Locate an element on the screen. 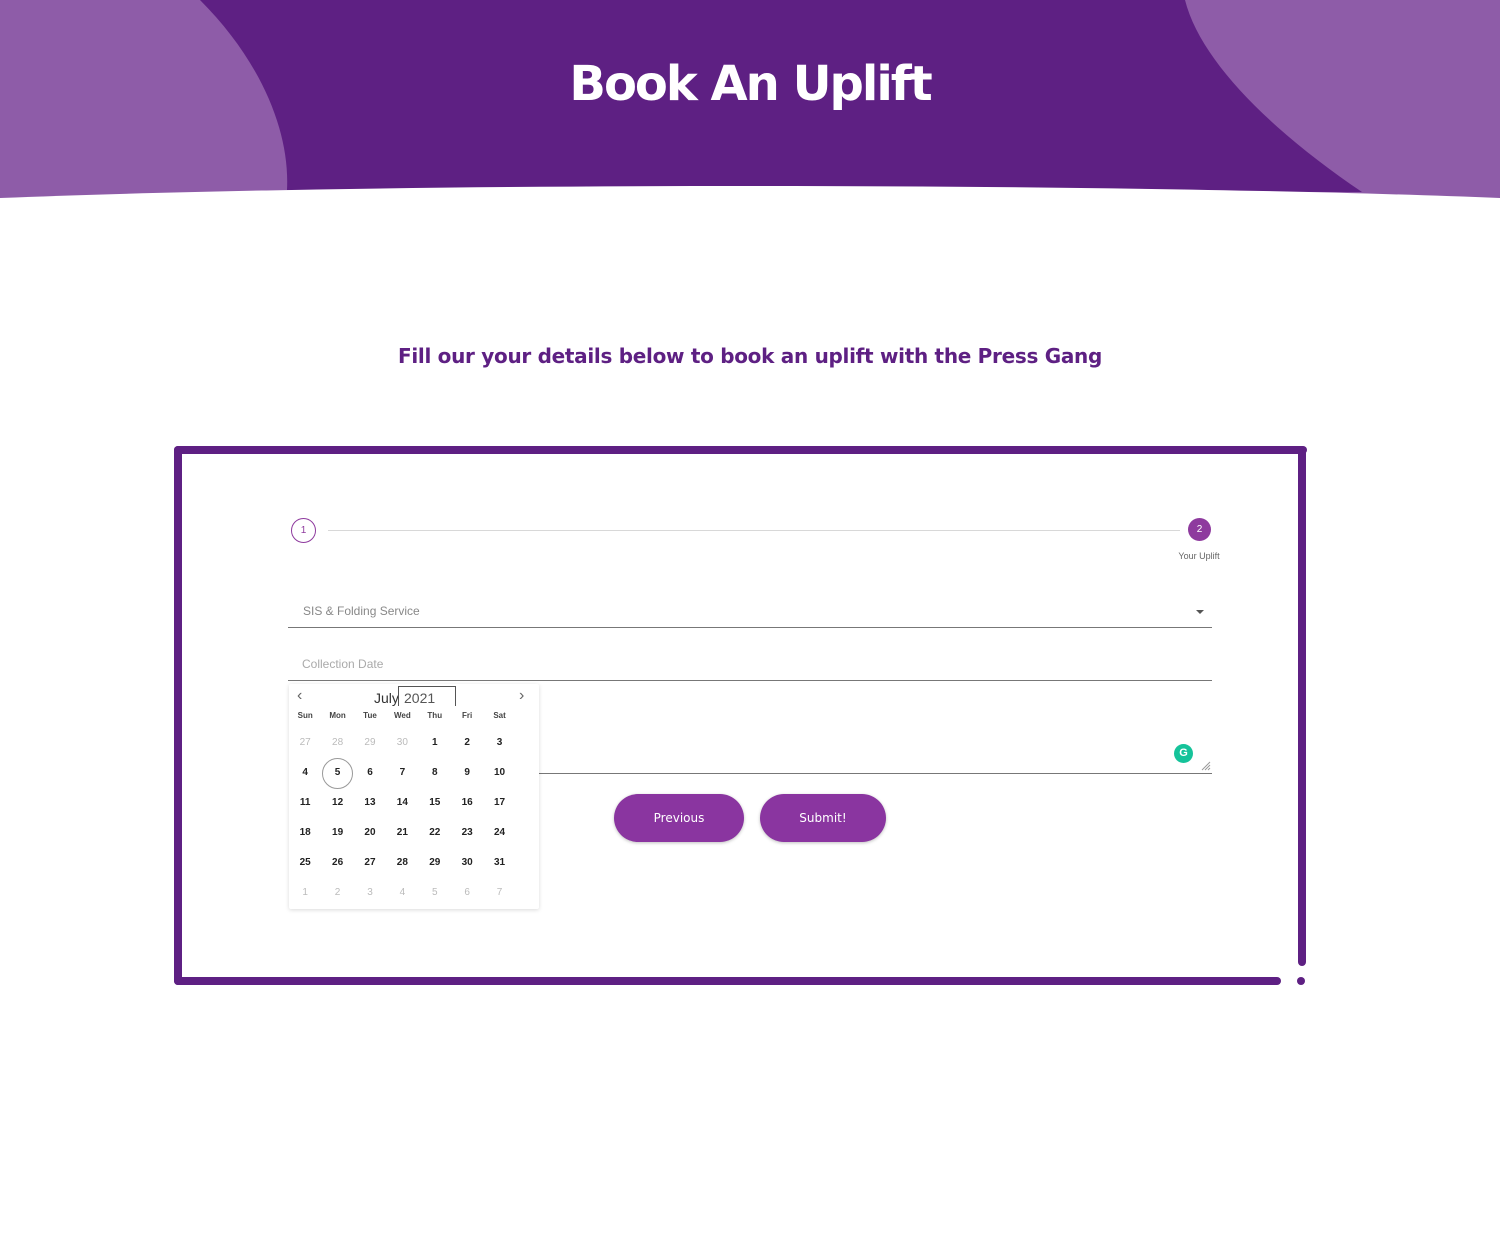 The image size is (1500, 1250). weekday-label: Fri is located at coordinates (467, 715).